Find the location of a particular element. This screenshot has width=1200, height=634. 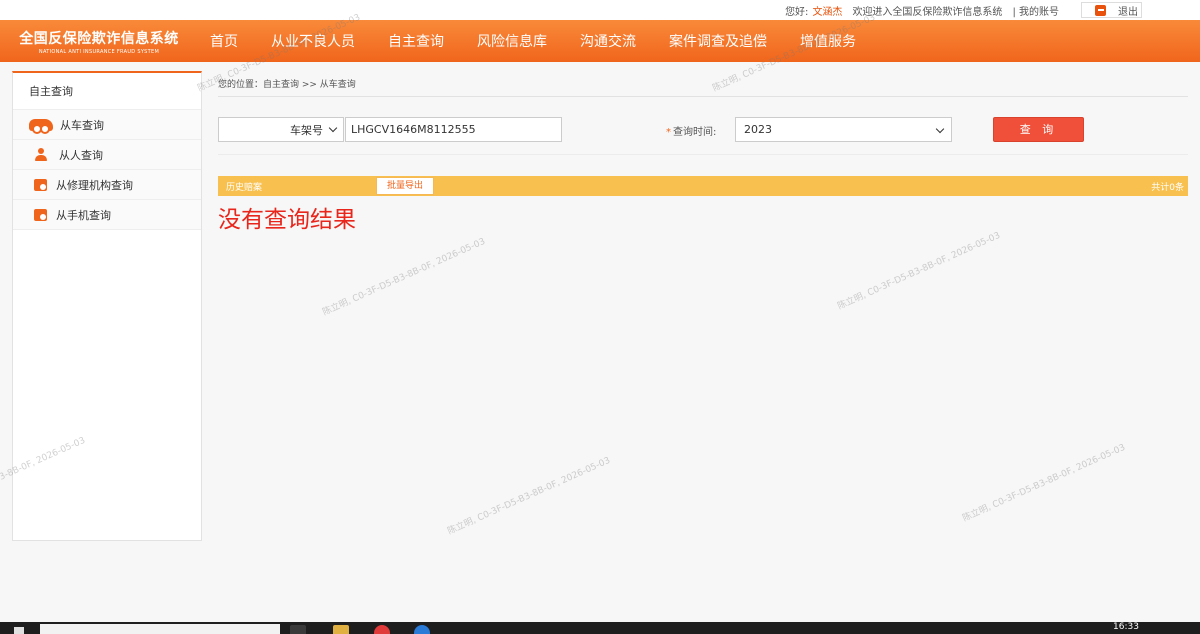

sidebar-item-label: 从手机查询 is located at coordinates (83, 215).